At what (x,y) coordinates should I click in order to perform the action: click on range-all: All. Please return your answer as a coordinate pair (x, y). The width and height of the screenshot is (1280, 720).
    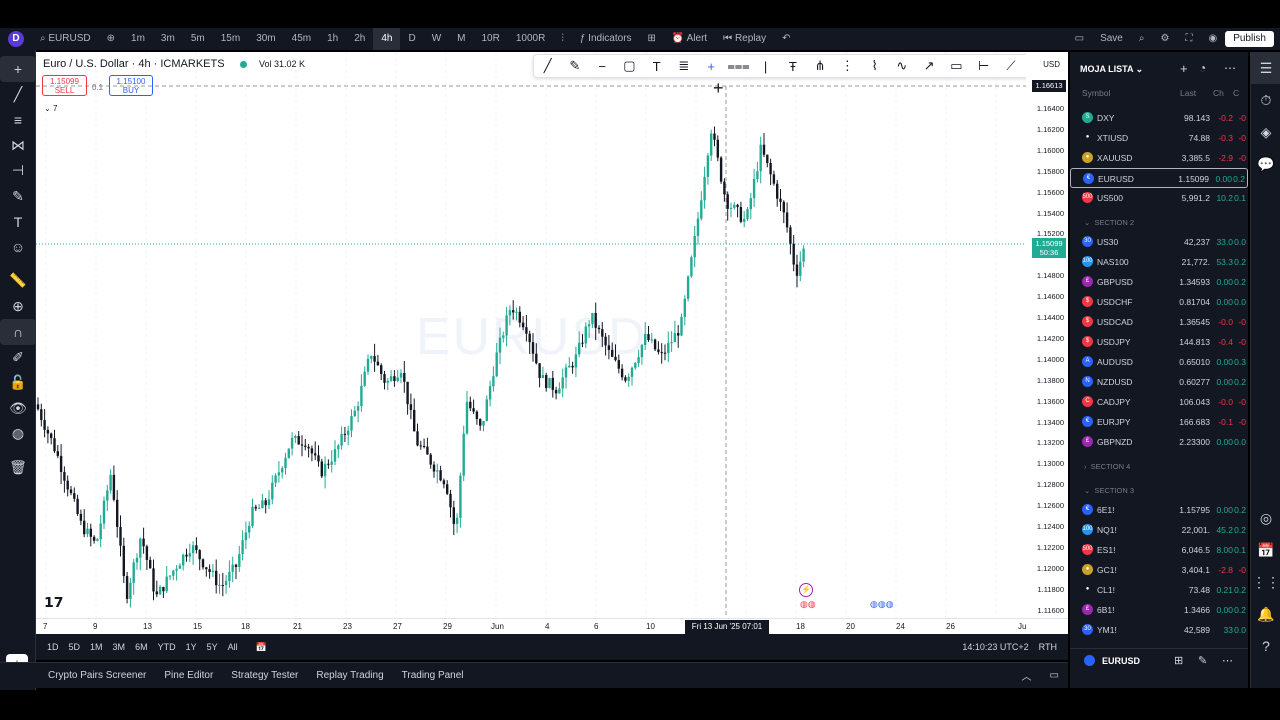
    Looking at the image, I should click on (233, 647).